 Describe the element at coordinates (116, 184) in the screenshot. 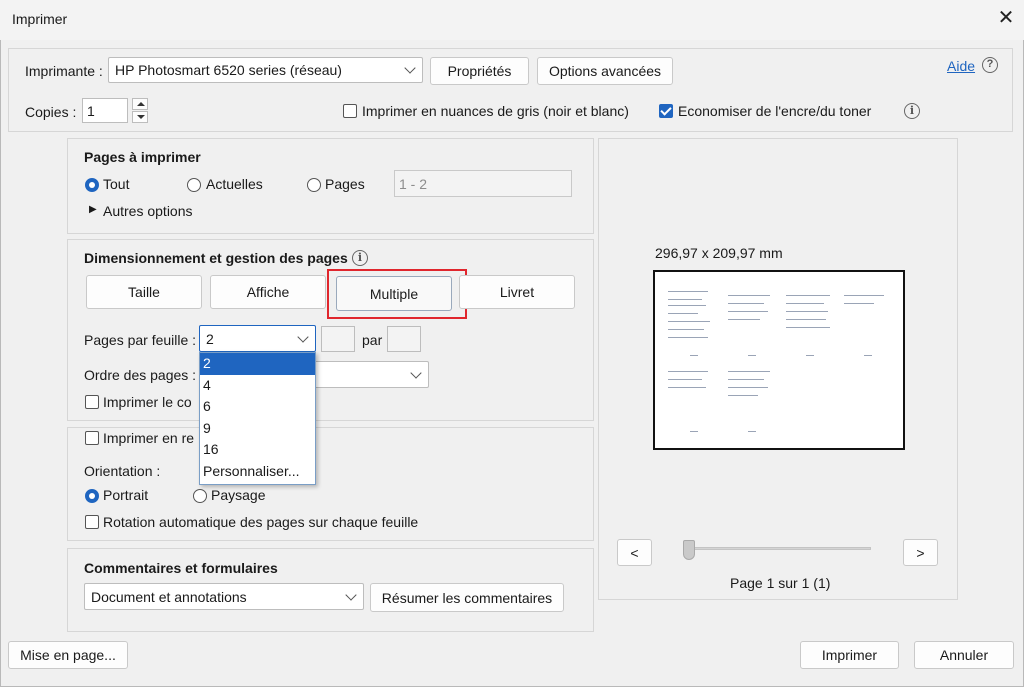

I see `radio-all-label: Tout` at that location.